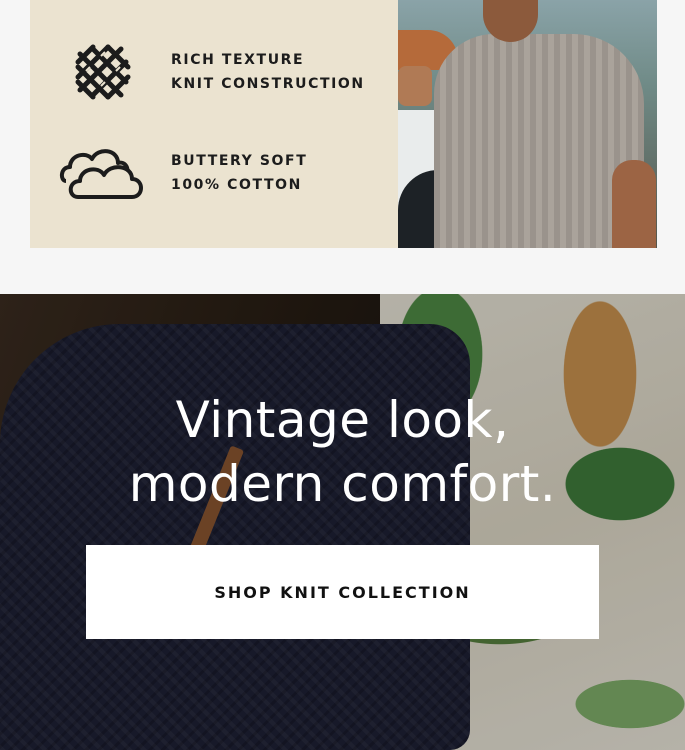  Describe the element at coordinates (238, 60) in the screenshot. I see `feature-line-1: RICH TEXTURE` at that location.